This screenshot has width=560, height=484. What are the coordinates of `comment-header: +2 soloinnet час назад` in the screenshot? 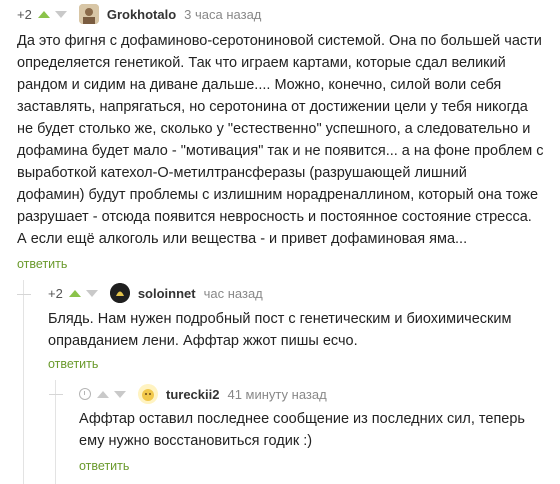 It's located at (155, 293).